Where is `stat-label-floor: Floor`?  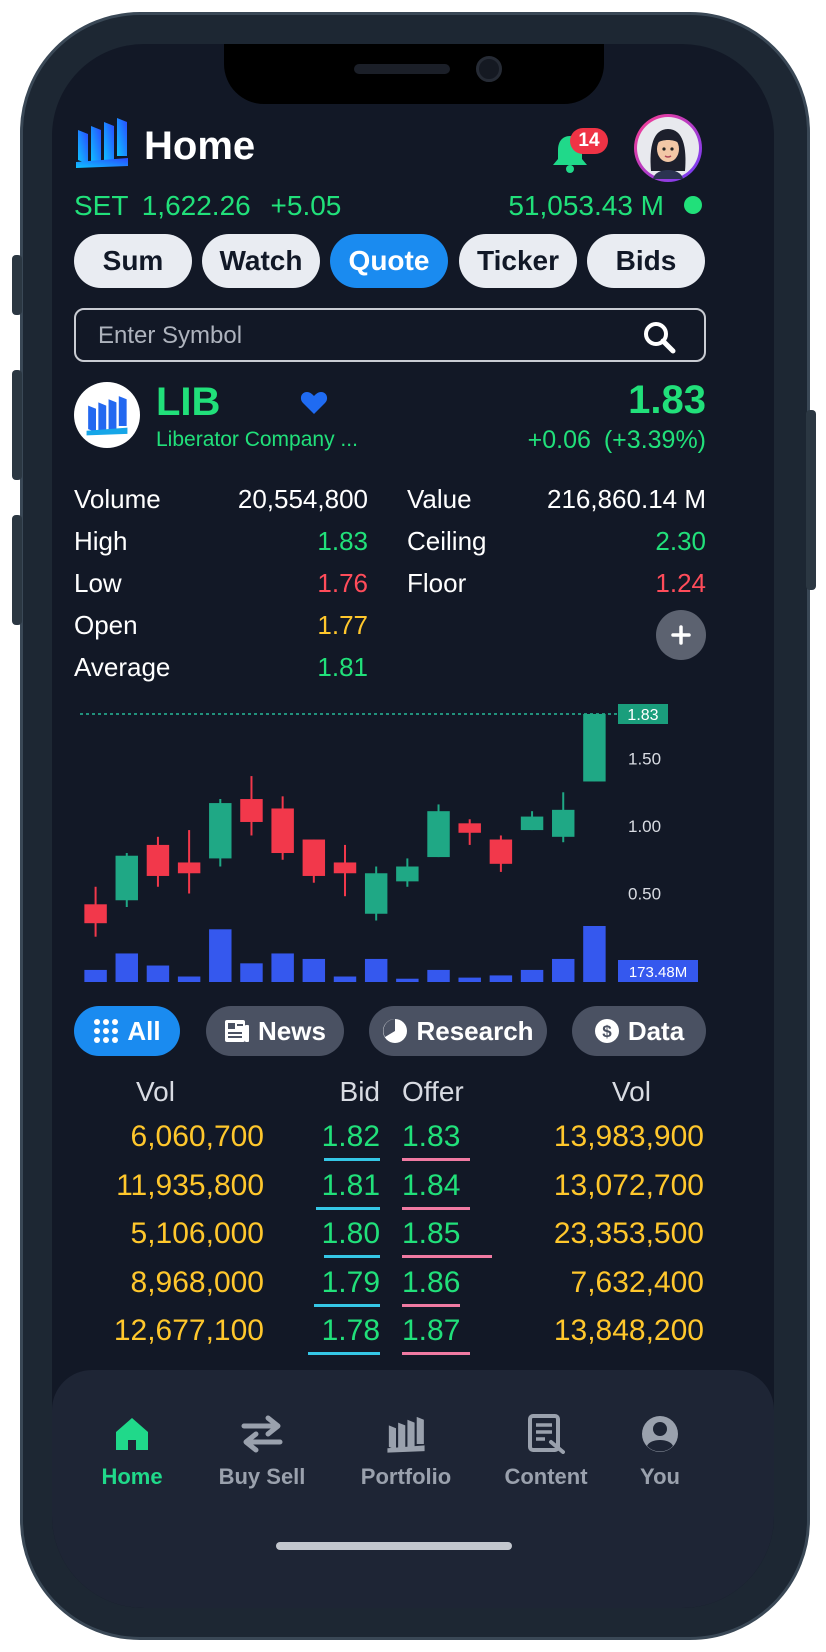 stat-label-floor: Floor is located at coordinates (437, 583).